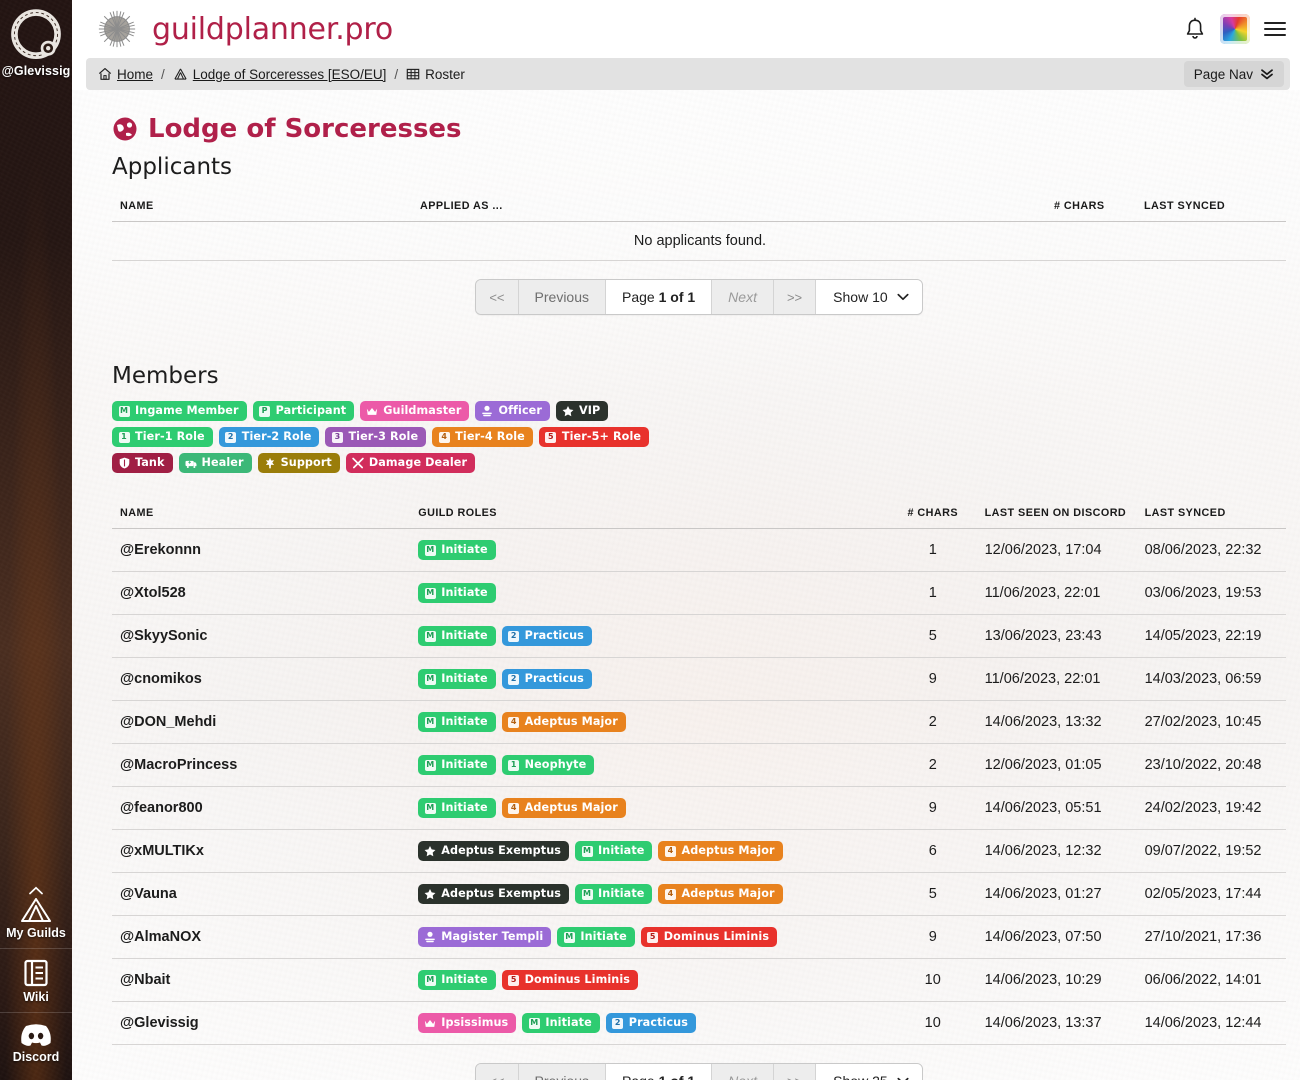 This screenshot has width=1300, height=1080. Describe the element at coordinates (303, 411) in the screenshot. I see `role-badge: P Participant` at that location.